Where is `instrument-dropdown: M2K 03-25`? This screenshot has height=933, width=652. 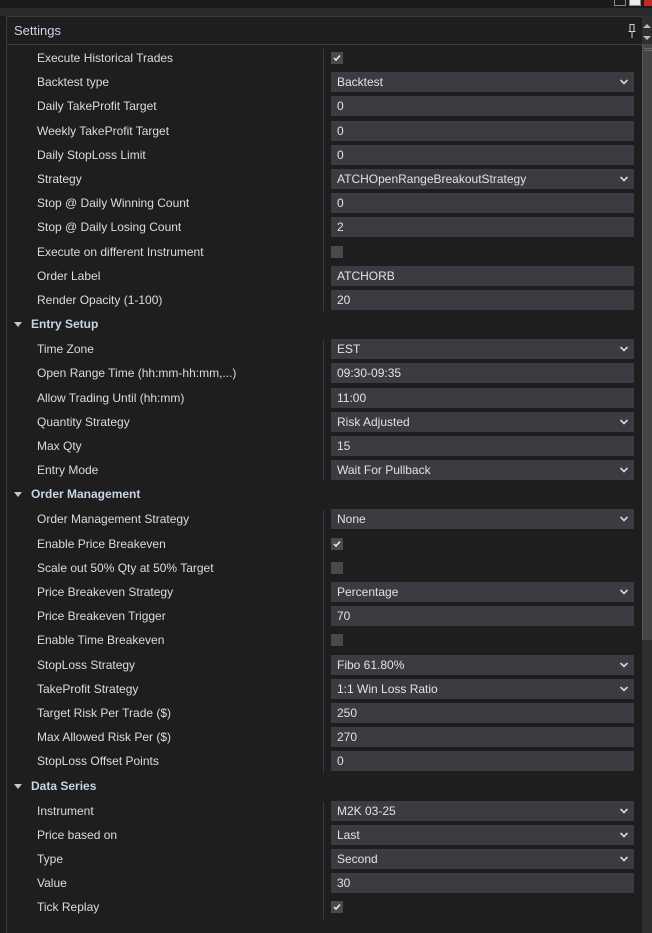 instrument-dropdown: M2K 03-25 is located at coordinates (482, 810).